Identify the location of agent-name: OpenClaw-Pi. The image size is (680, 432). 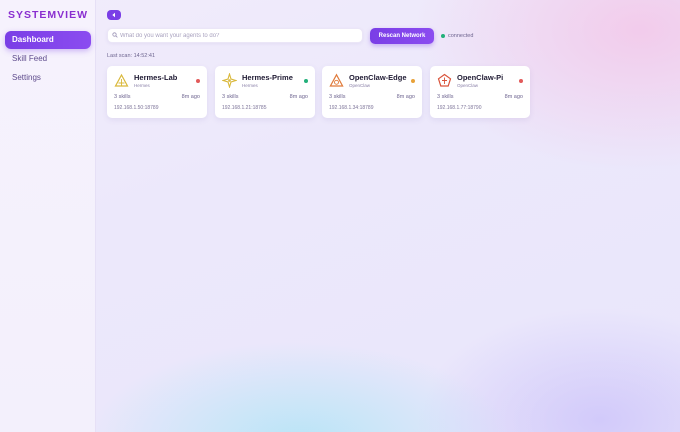
(480, 77).